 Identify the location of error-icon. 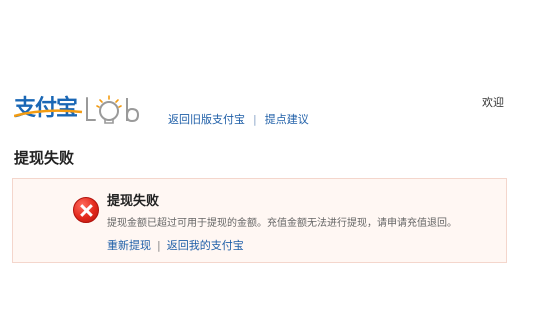
(86, 210).